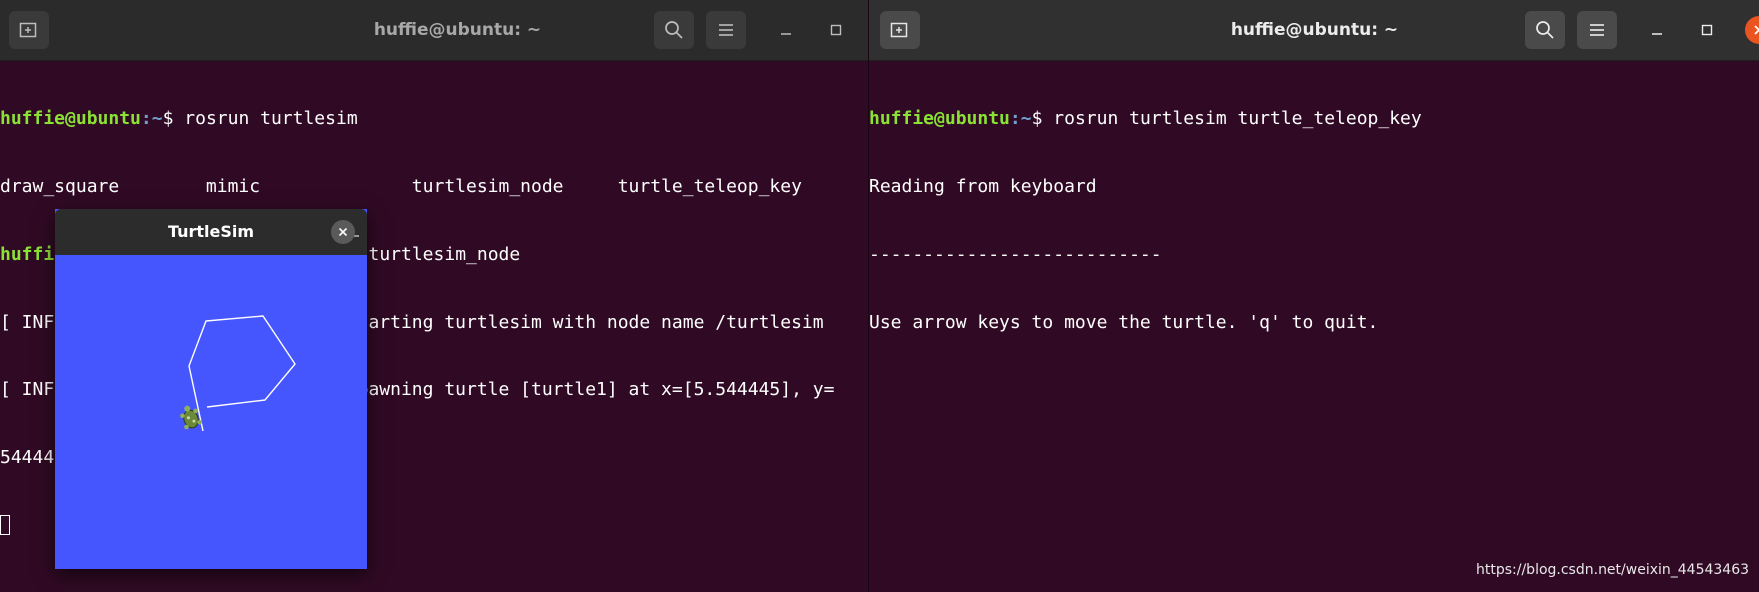  I want to click on turtle-path, so click(242, 373).